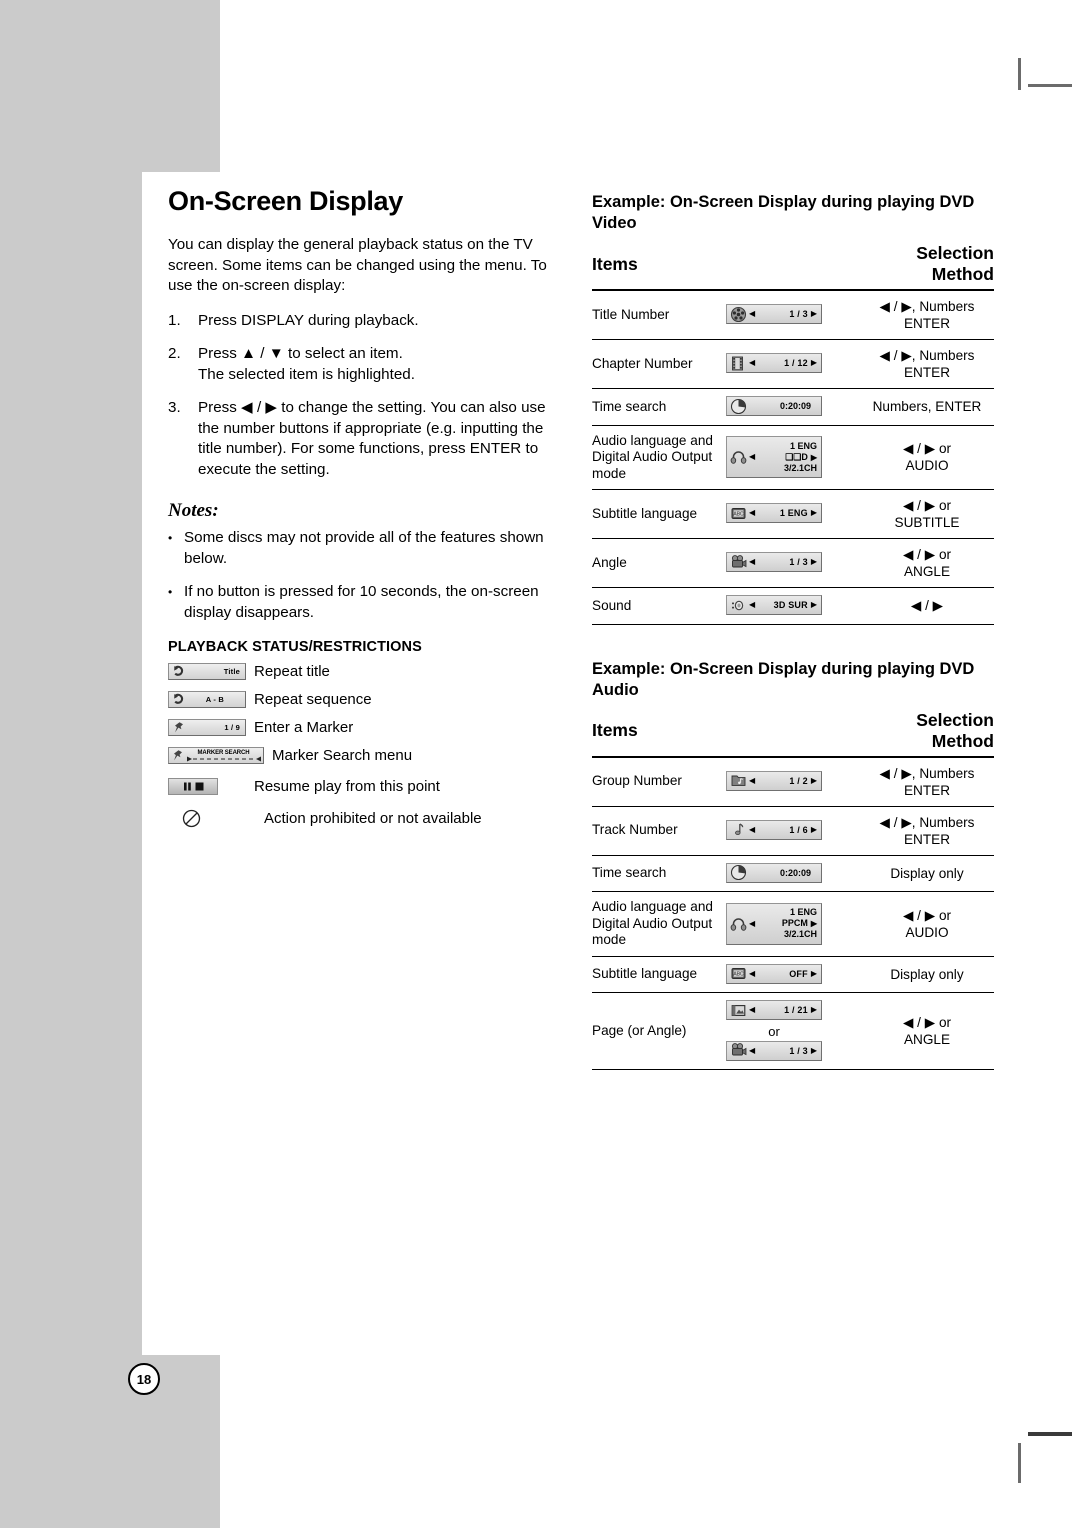  Describe the element at coordinates (232, 727) in the screenshot. I see `marker-badge: 1 / 9` at that location.